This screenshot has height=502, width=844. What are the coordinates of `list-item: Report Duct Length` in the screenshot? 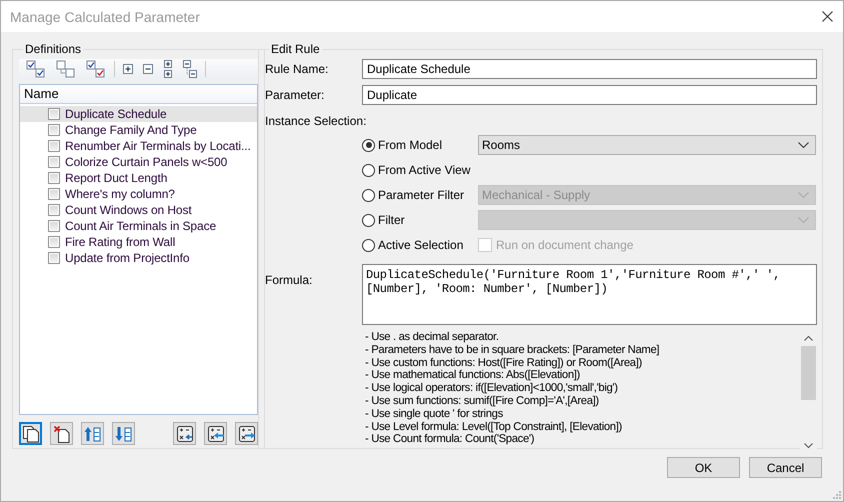 It's located at (138, 178).